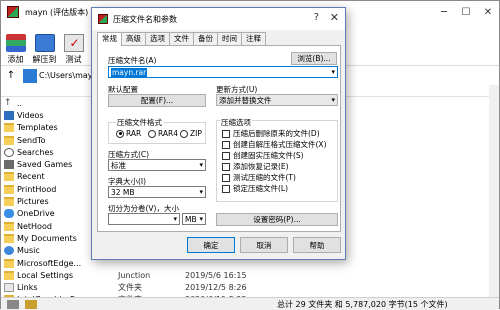 The width and height of the screenshot is (500, 310). I want to click on update-mode-value: 添加并替换文件, so click(245, 100).